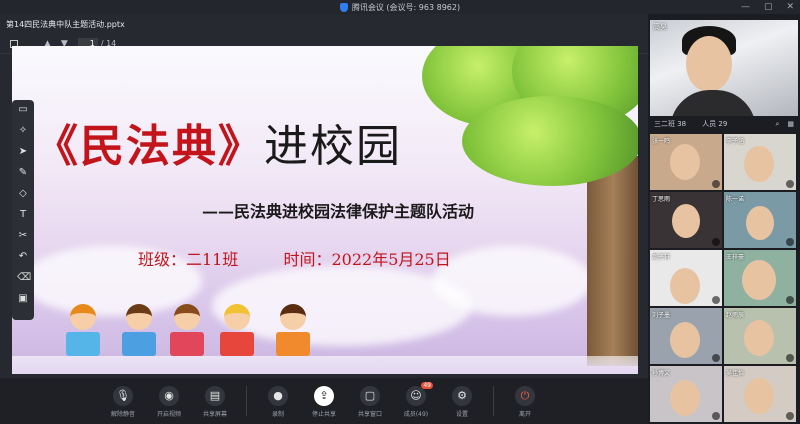 This screenshot has width=800, height=424. What do you see at coordinates (686, 278) in the screenshot?
I see `participant-tile: 周子轩` at bounding box center [686, 278].